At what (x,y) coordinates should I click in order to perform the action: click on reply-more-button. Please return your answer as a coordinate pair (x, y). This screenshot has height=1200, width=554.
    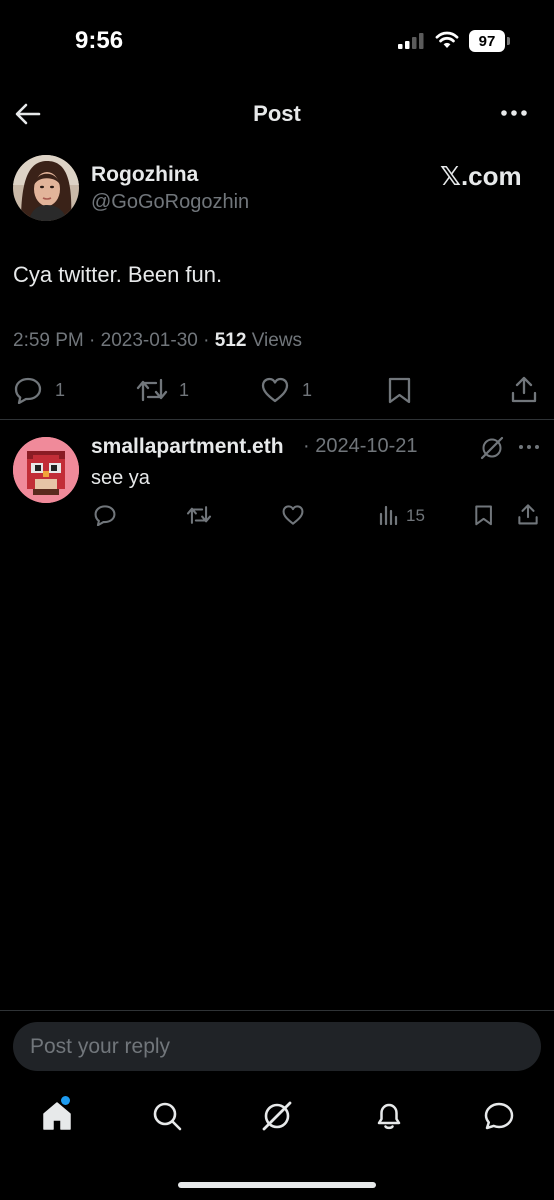
    Looking at the image, I should click on (529, 447).